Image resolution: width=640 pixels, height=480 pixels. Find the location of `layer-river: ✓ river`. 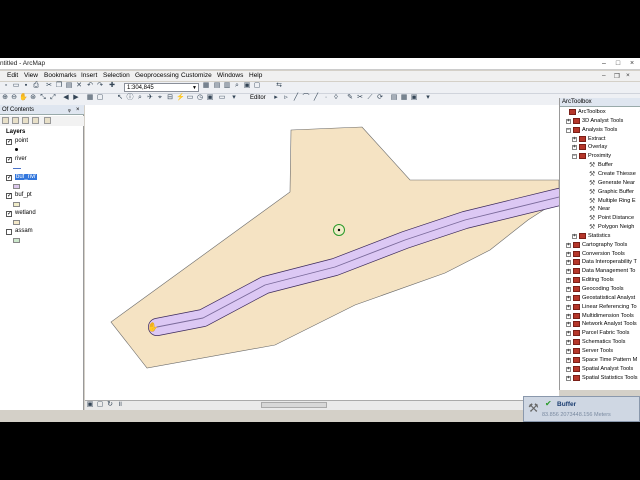

layer-river: ✓ river is located at coordinates (42, 164).